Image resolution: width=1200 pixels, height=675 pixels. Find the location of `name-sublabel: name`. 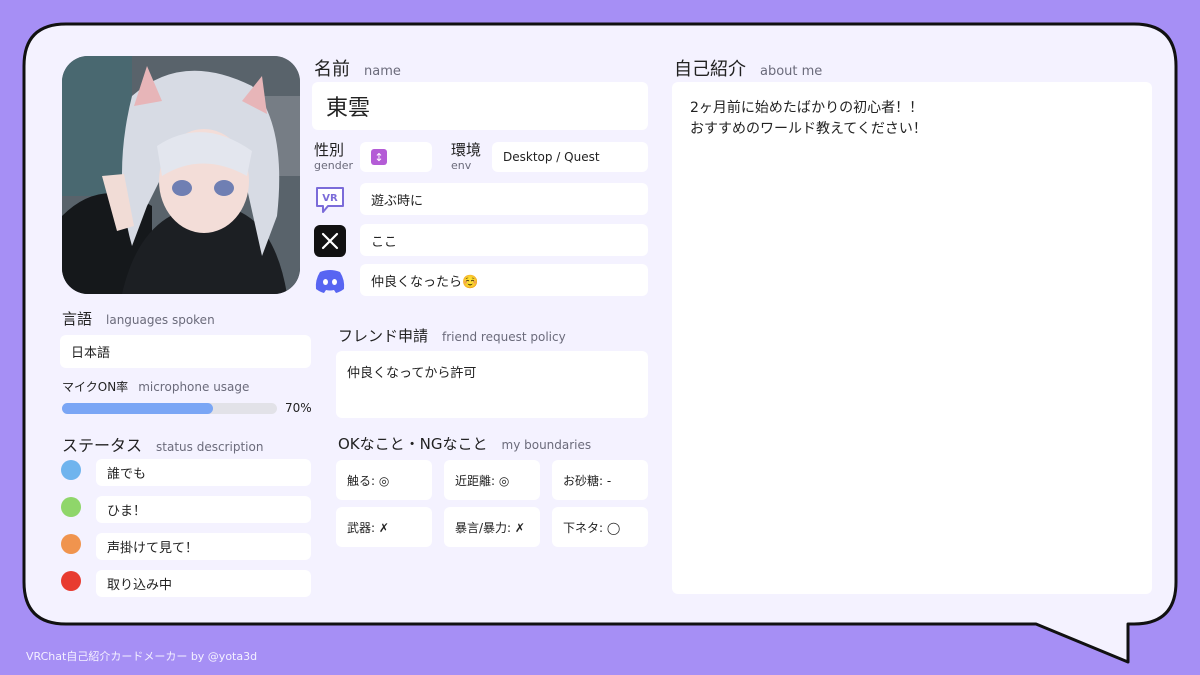

name-sublabel: name is located at coordinates (382, 71).